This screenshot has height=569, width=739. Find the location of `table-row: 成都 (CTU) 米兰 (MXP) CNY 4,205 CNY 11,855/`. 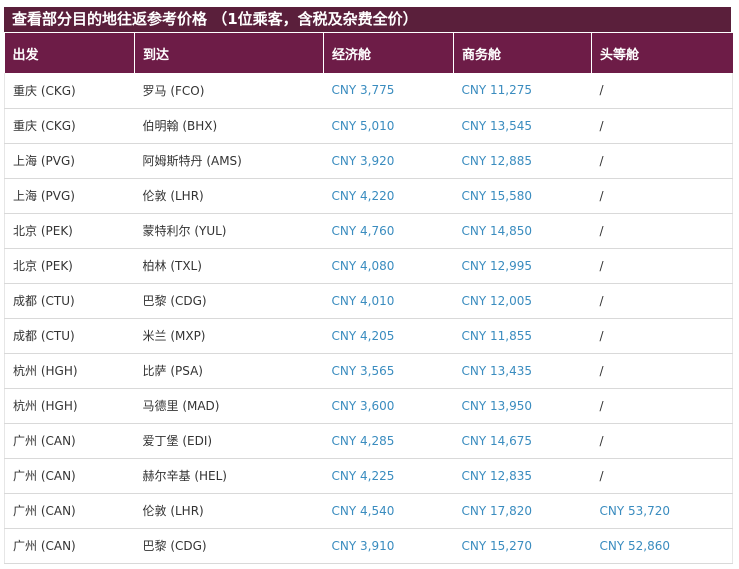

table-row: 成都 (CTU) 米兰 (MXP) CNY 4,205 CNY 11,855/ is located at coordinates (368, 336).